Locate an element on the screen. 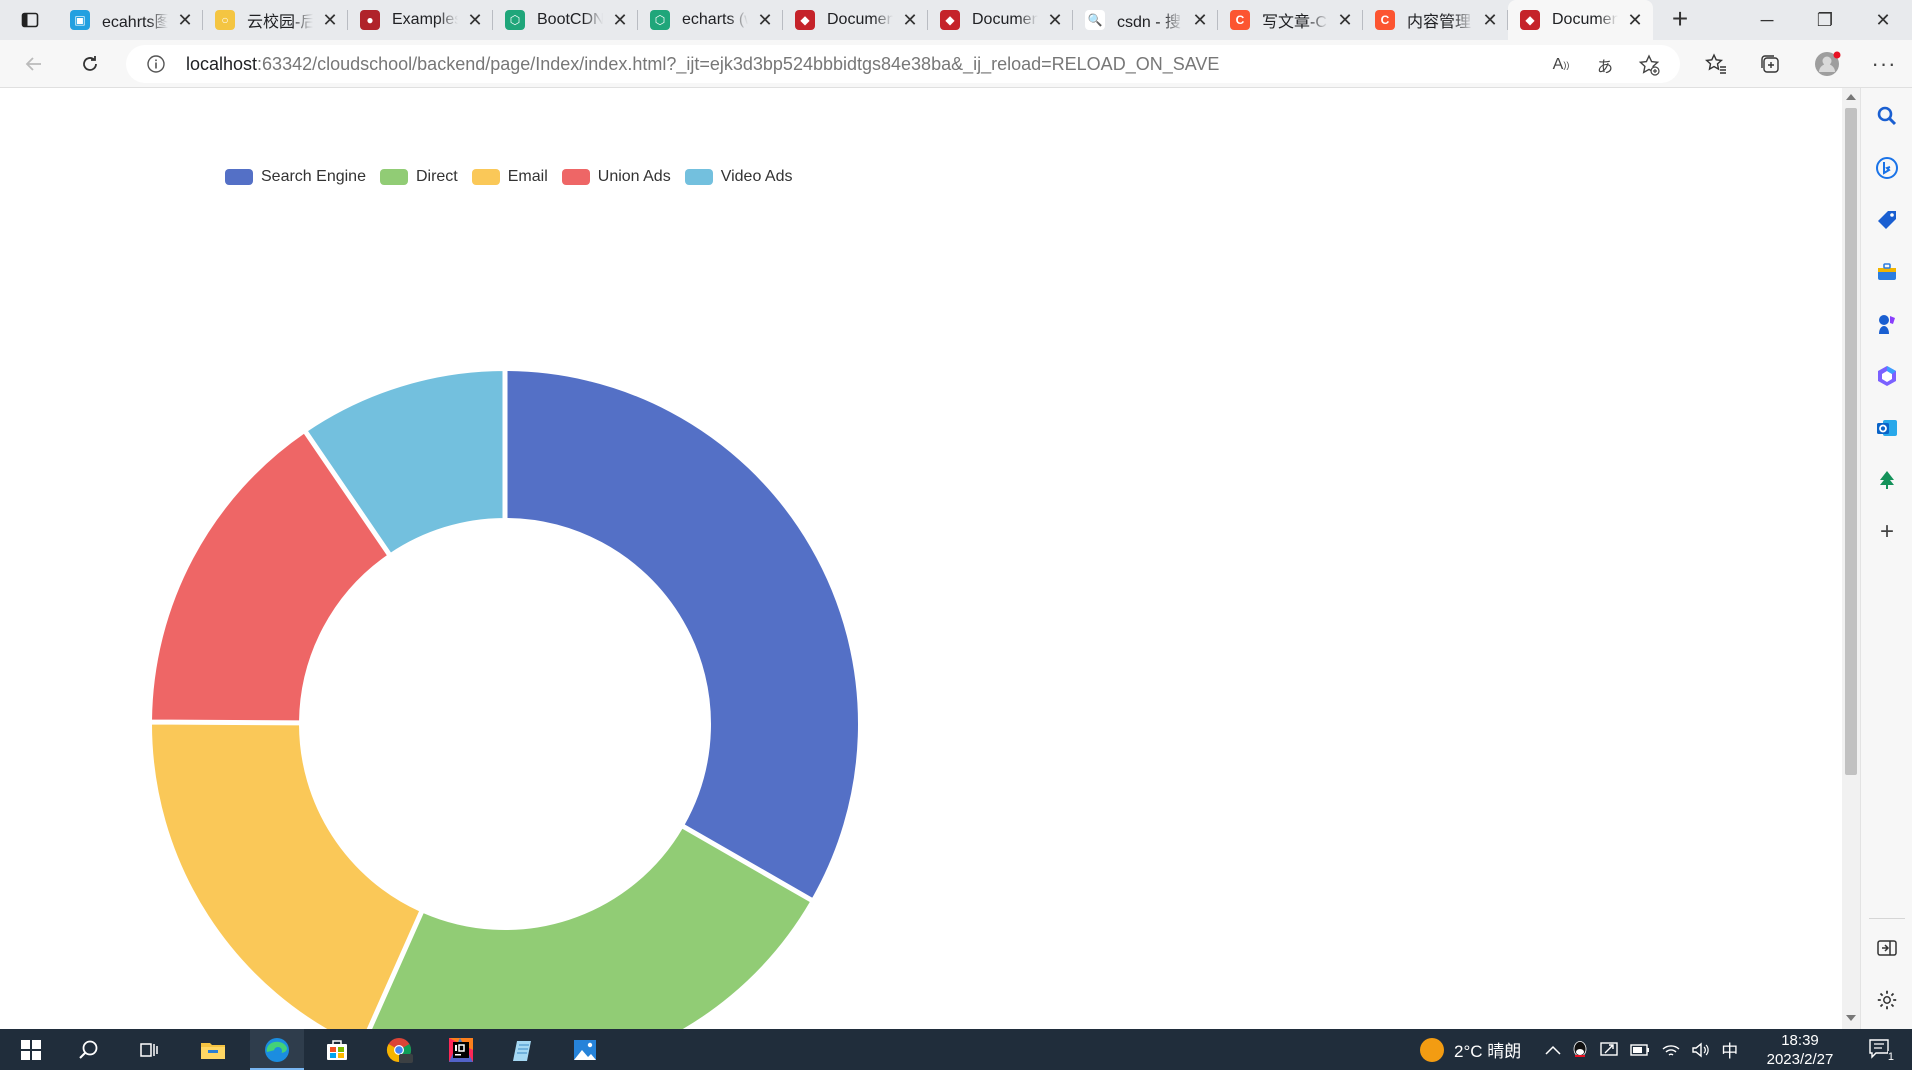 This screenshot has height=1070, width=1912. avatar is located at coordinates (1828, 63).